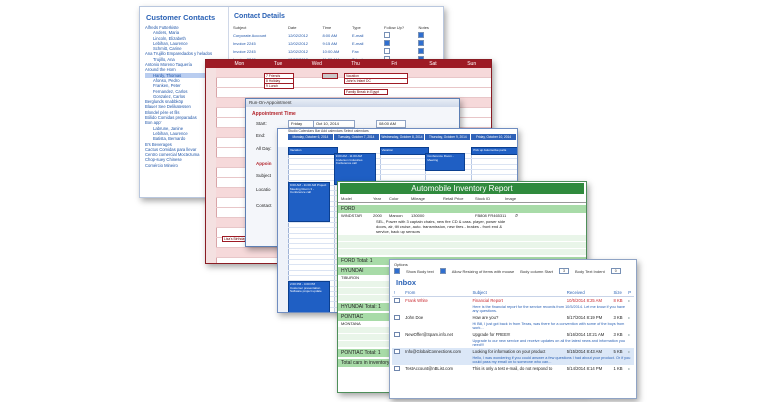 The image size is (759, 402). Describe the element at coordinates (261, 123) in the screenshot. I see `start-label: Start:` at that location.